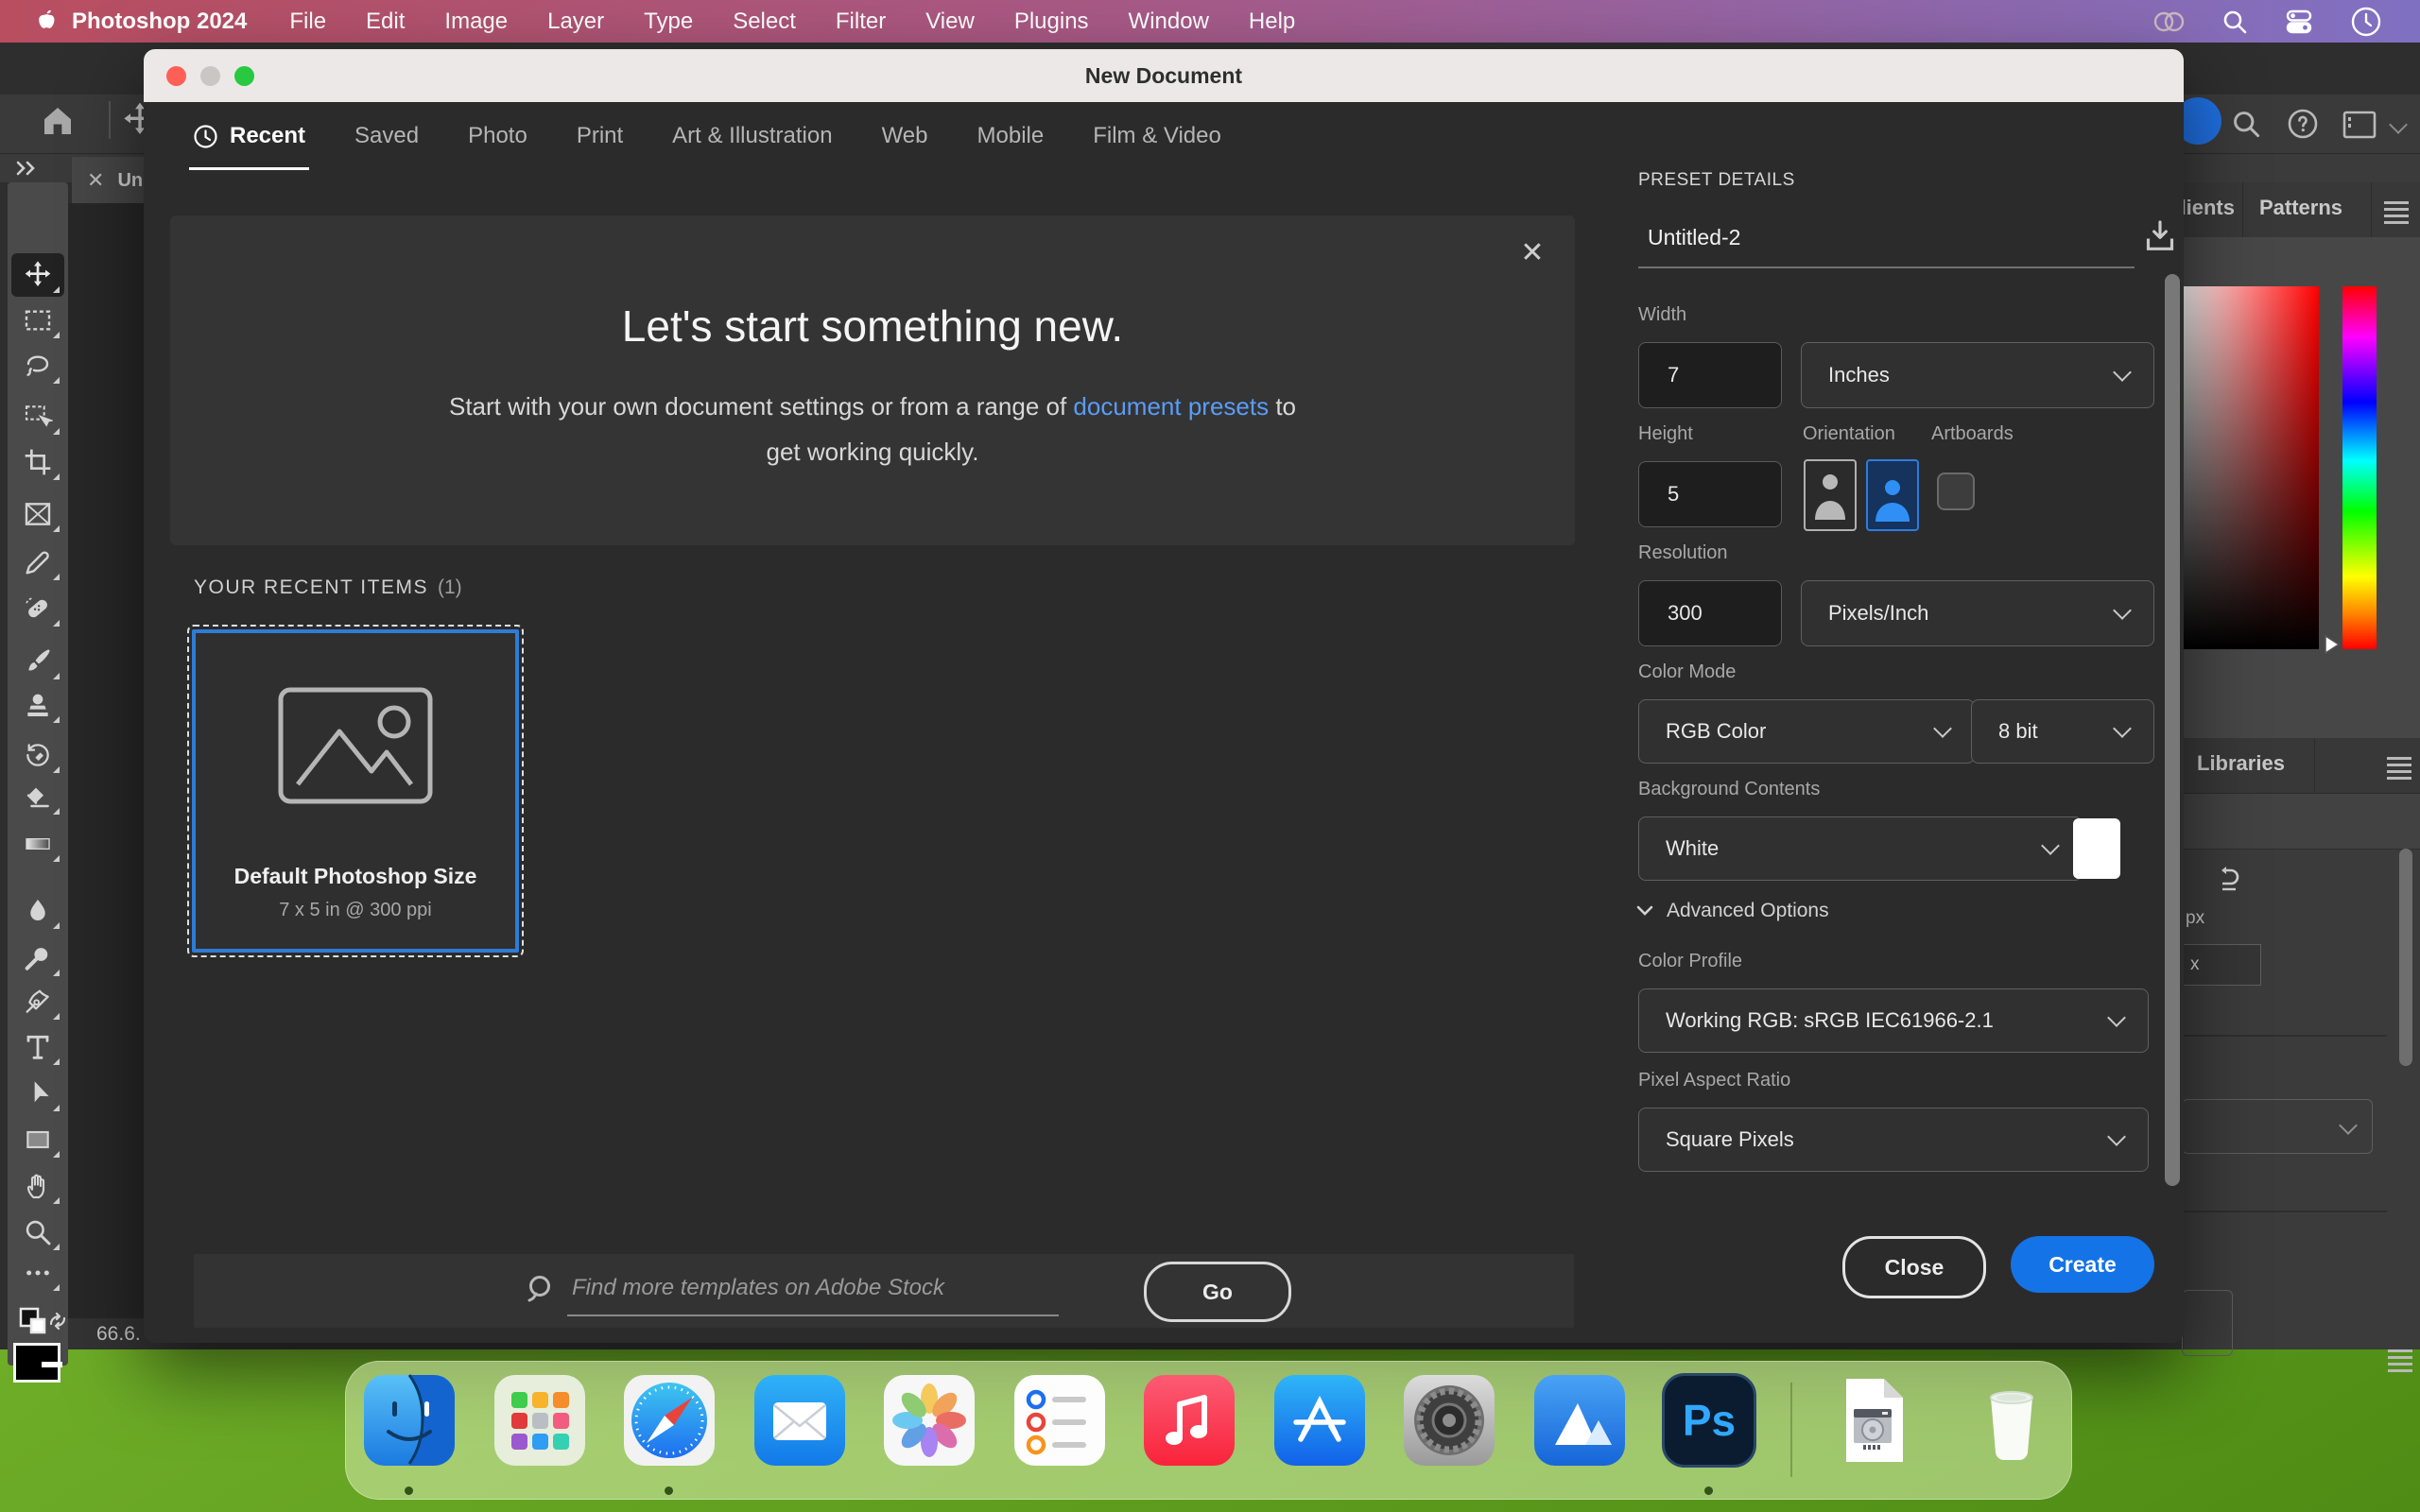  I want to click on blur-tool, so click(37, 911).